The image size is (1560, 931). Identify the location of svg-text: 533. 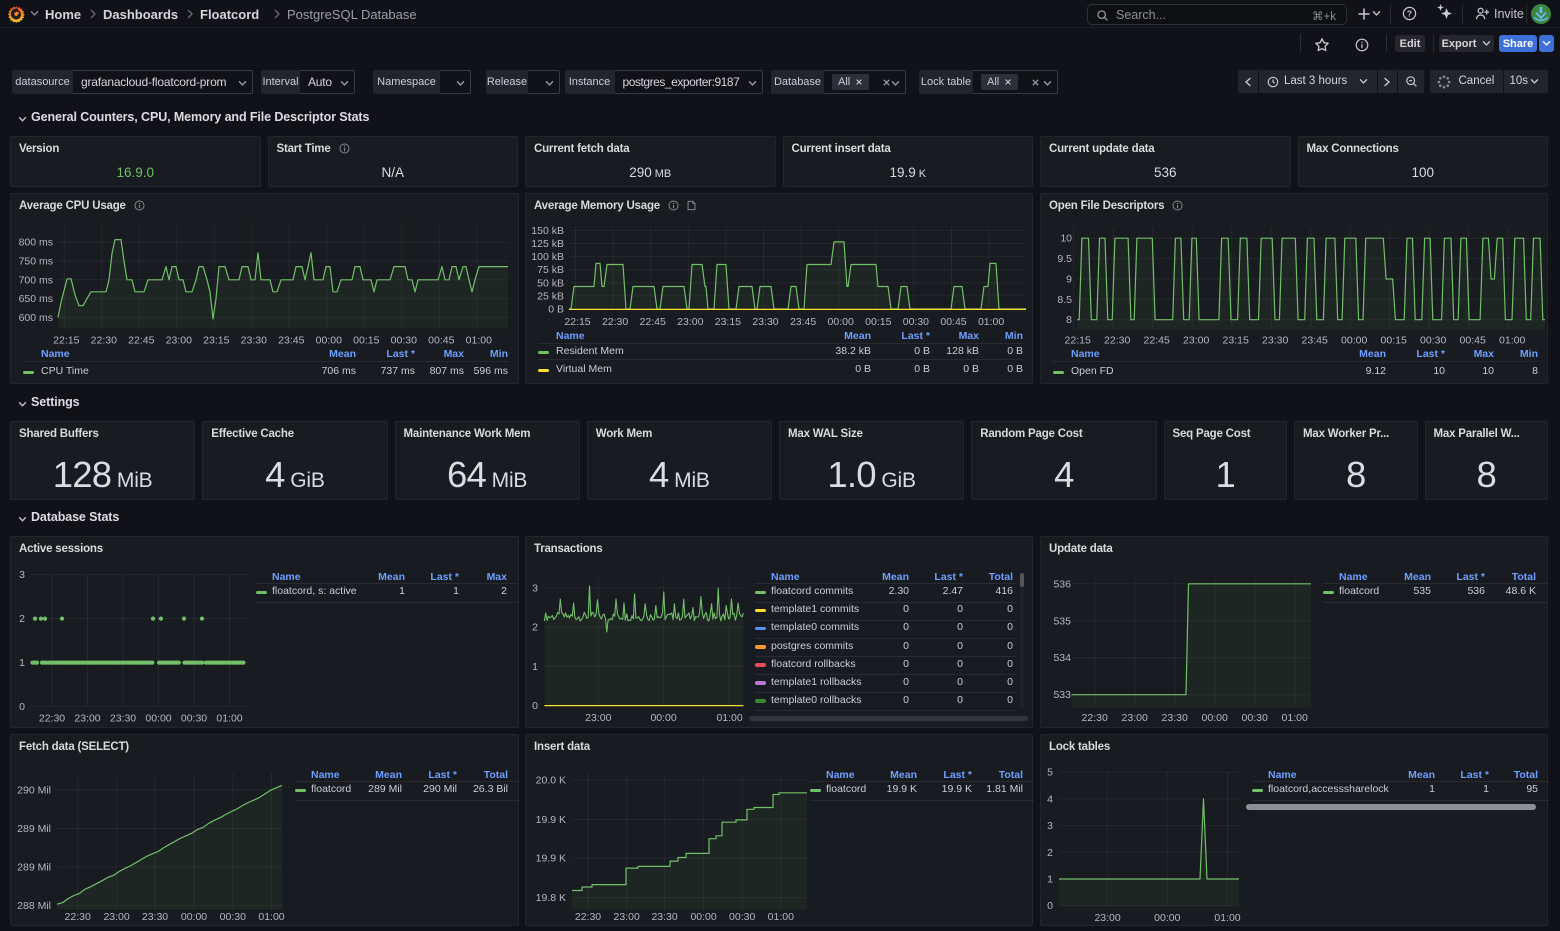
(1062, 695).